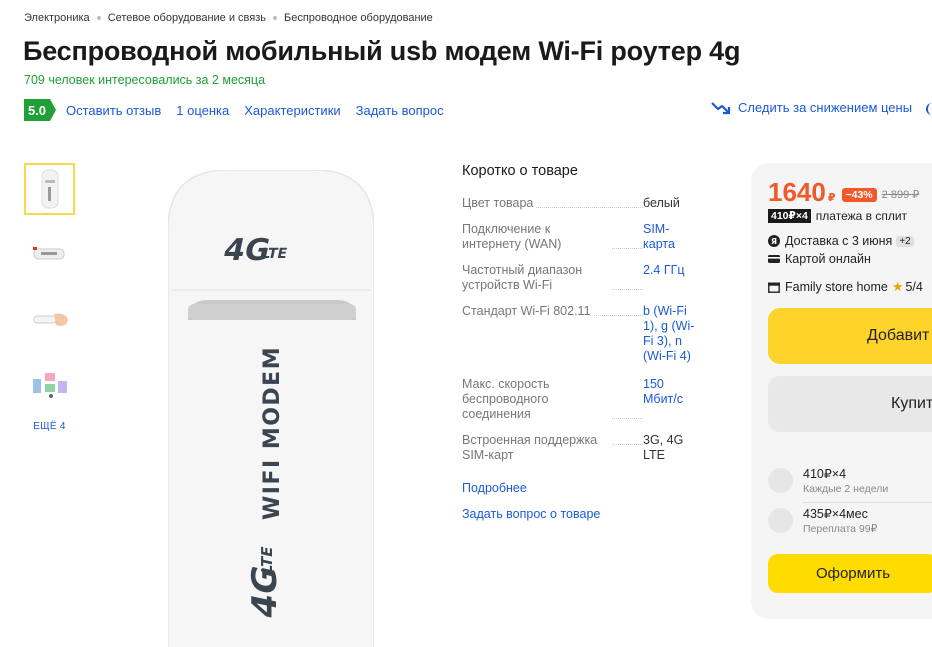 This screenshot has height=647, width=932. Describe the element at coordinates (867, 502) in the screenshot. I see `plan-divider` at that location.